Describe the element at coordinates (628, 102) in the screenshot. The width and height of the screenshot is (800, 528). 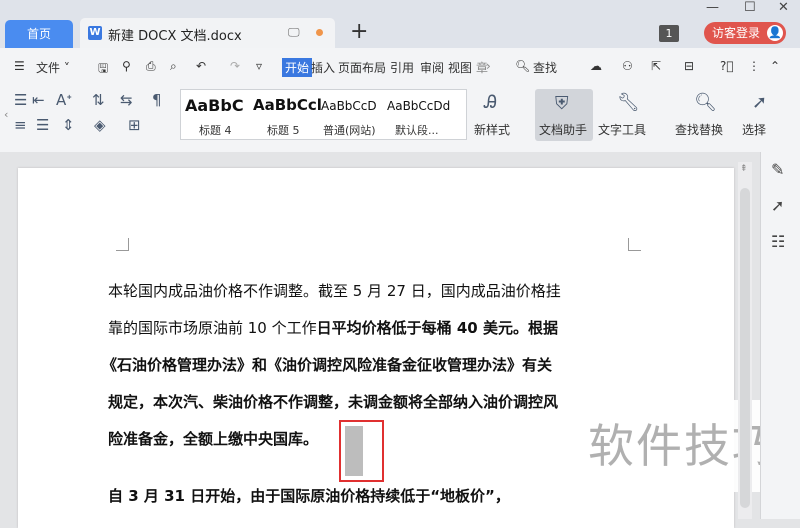
I see `wrench-icon: 🔧︎` at that location.